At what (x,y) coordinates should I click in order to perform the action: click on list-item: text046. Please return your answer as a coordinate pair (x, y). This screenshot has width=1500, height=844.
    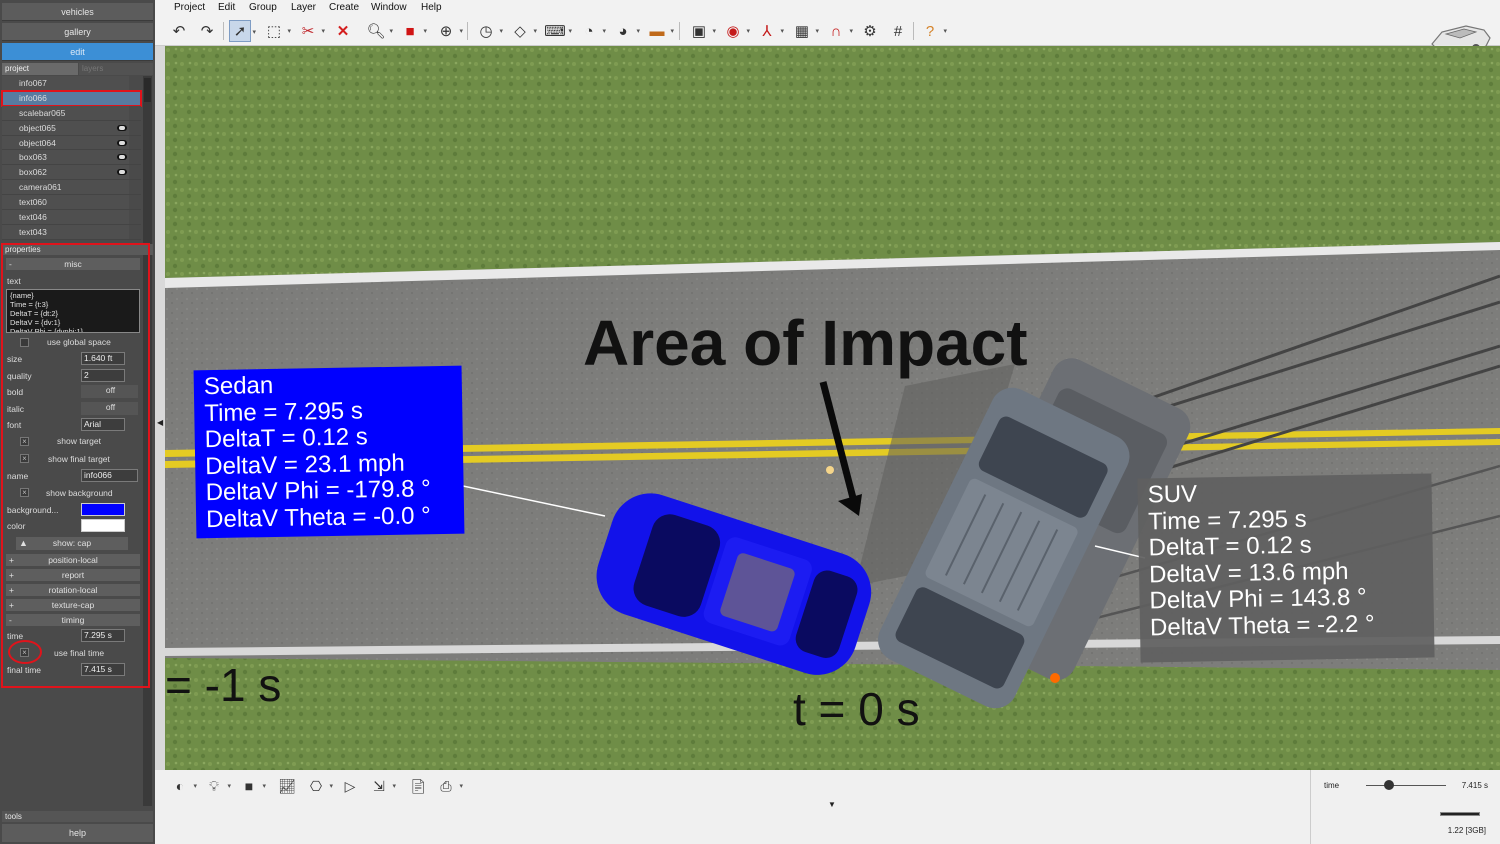
    Looking at the image, I should click on (71, 217).